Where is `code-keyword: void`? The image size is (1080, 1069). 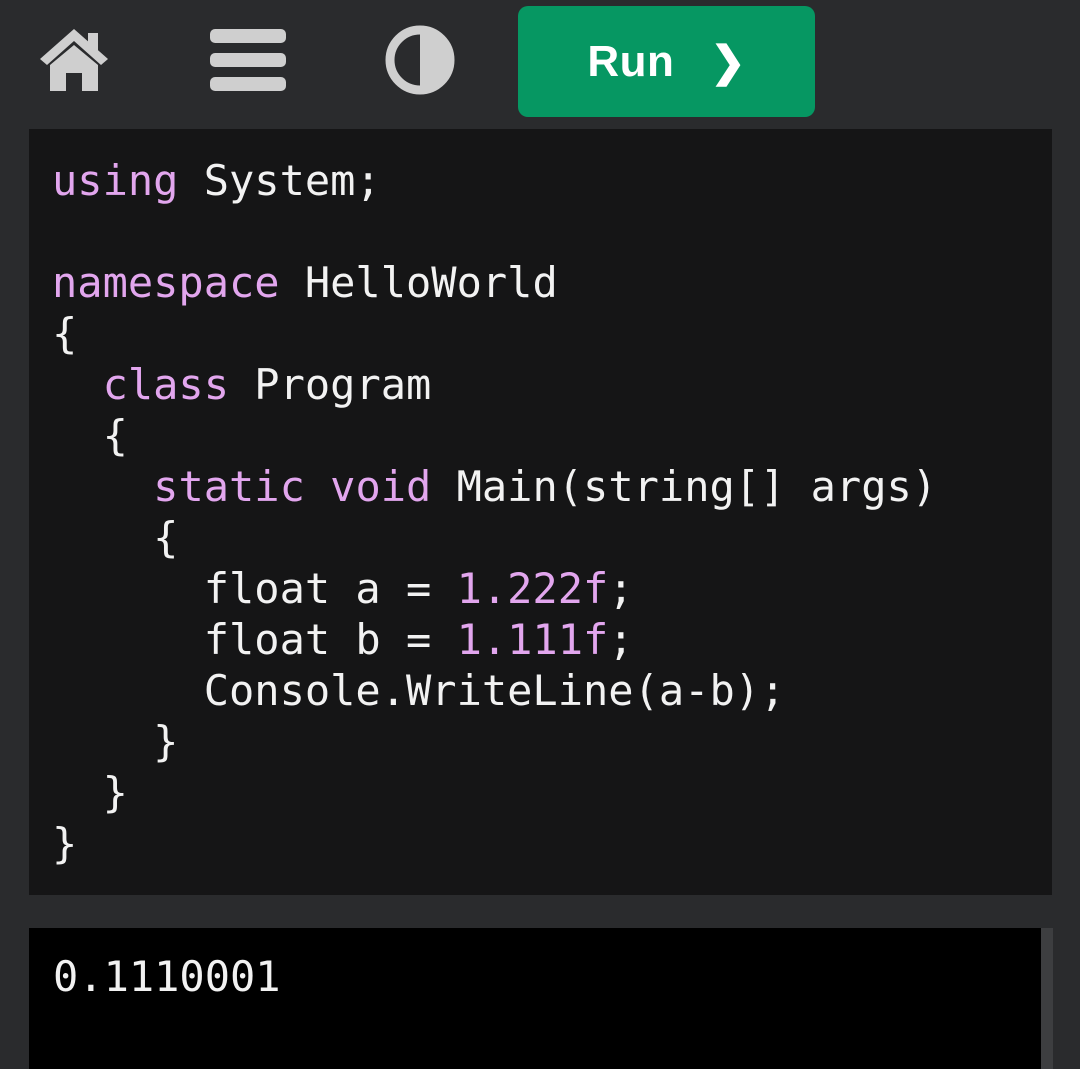
code-keyword: void is located at coordinates (381, 486).